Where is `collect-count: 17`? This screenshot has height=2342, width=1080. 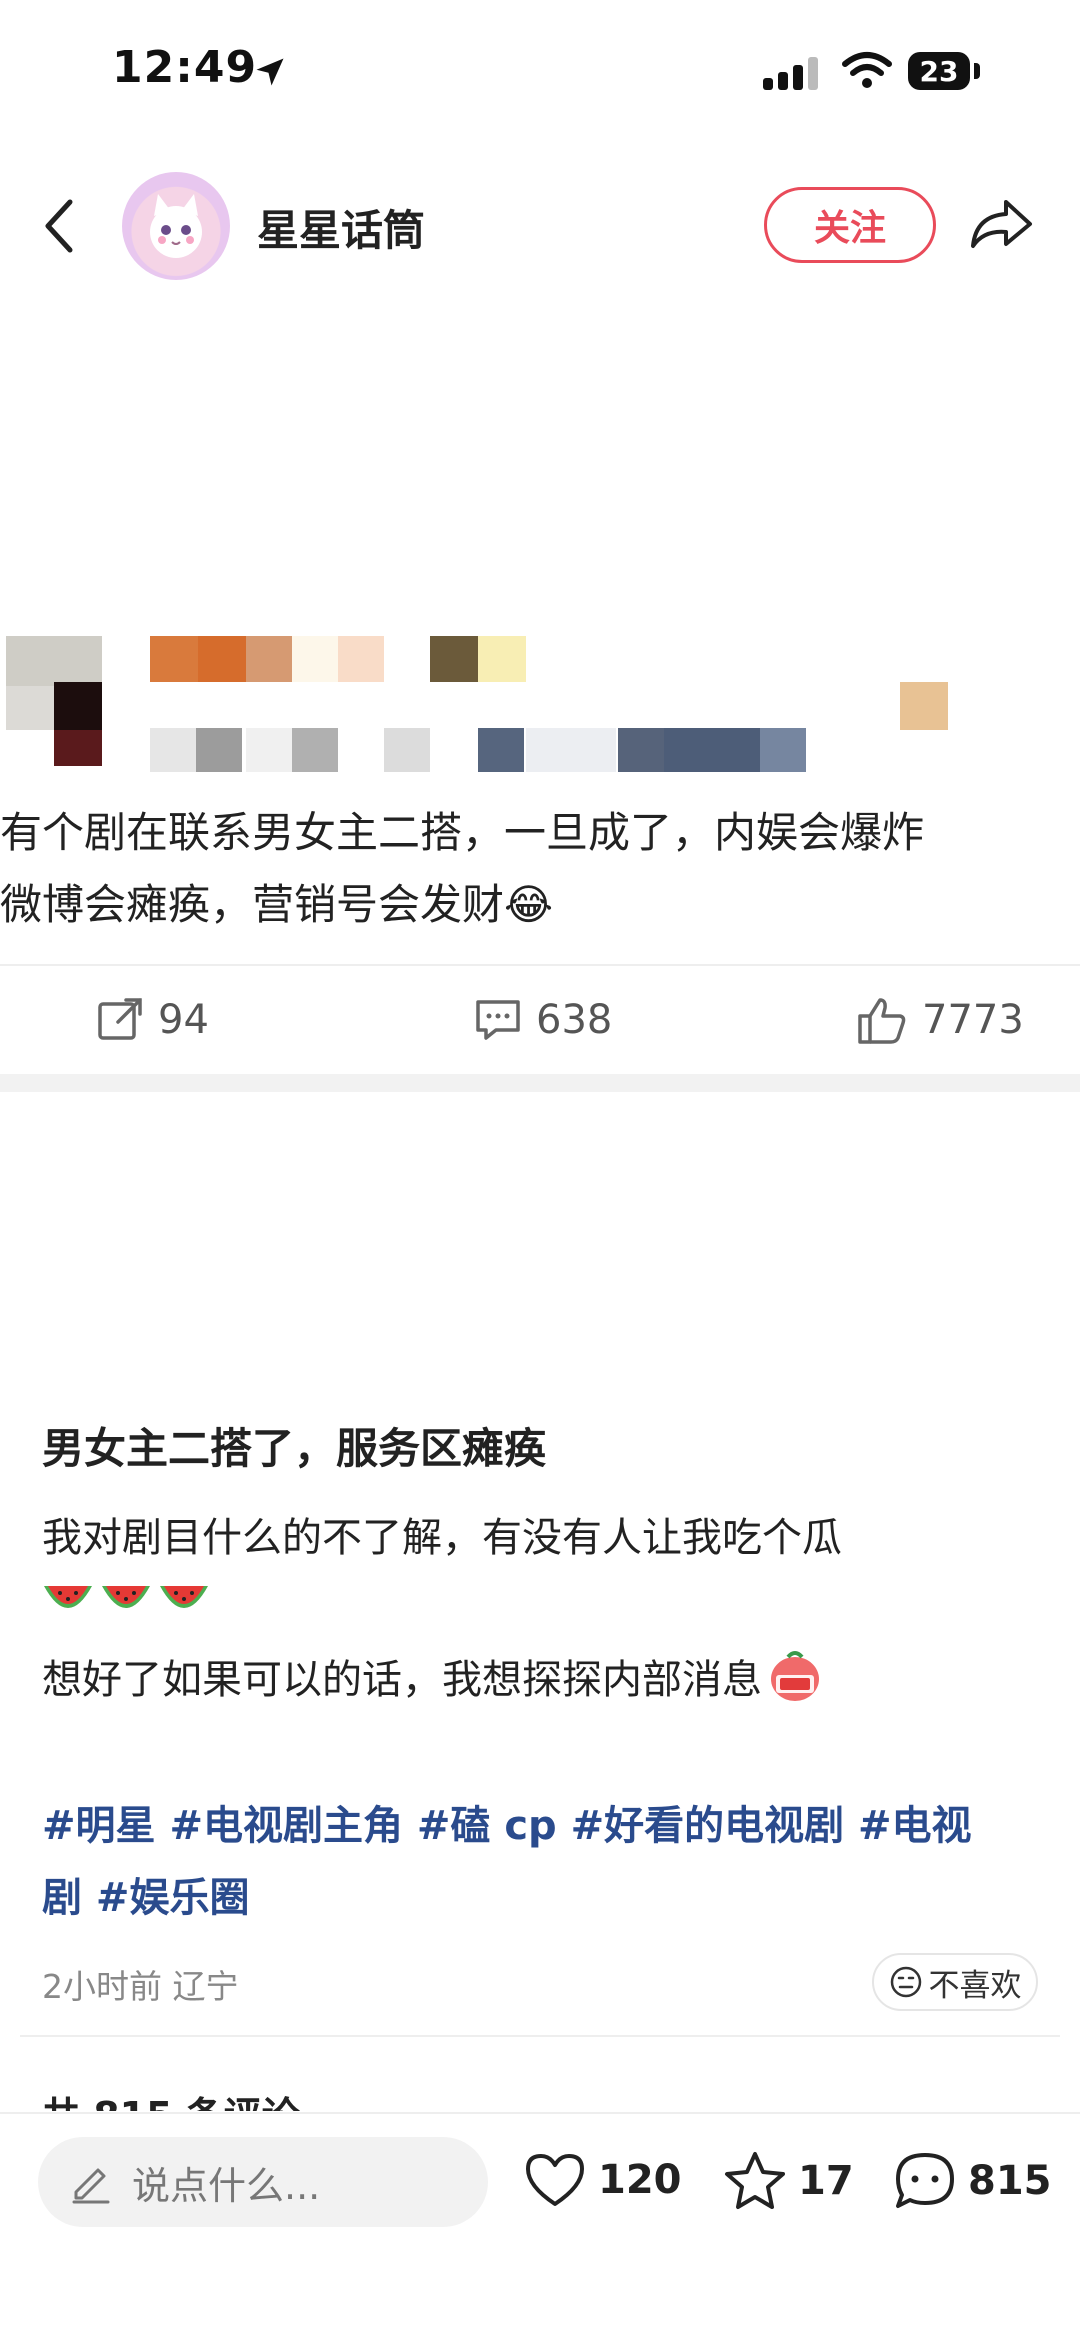 collect-count: 17 is located at coordinates (826, 2181).